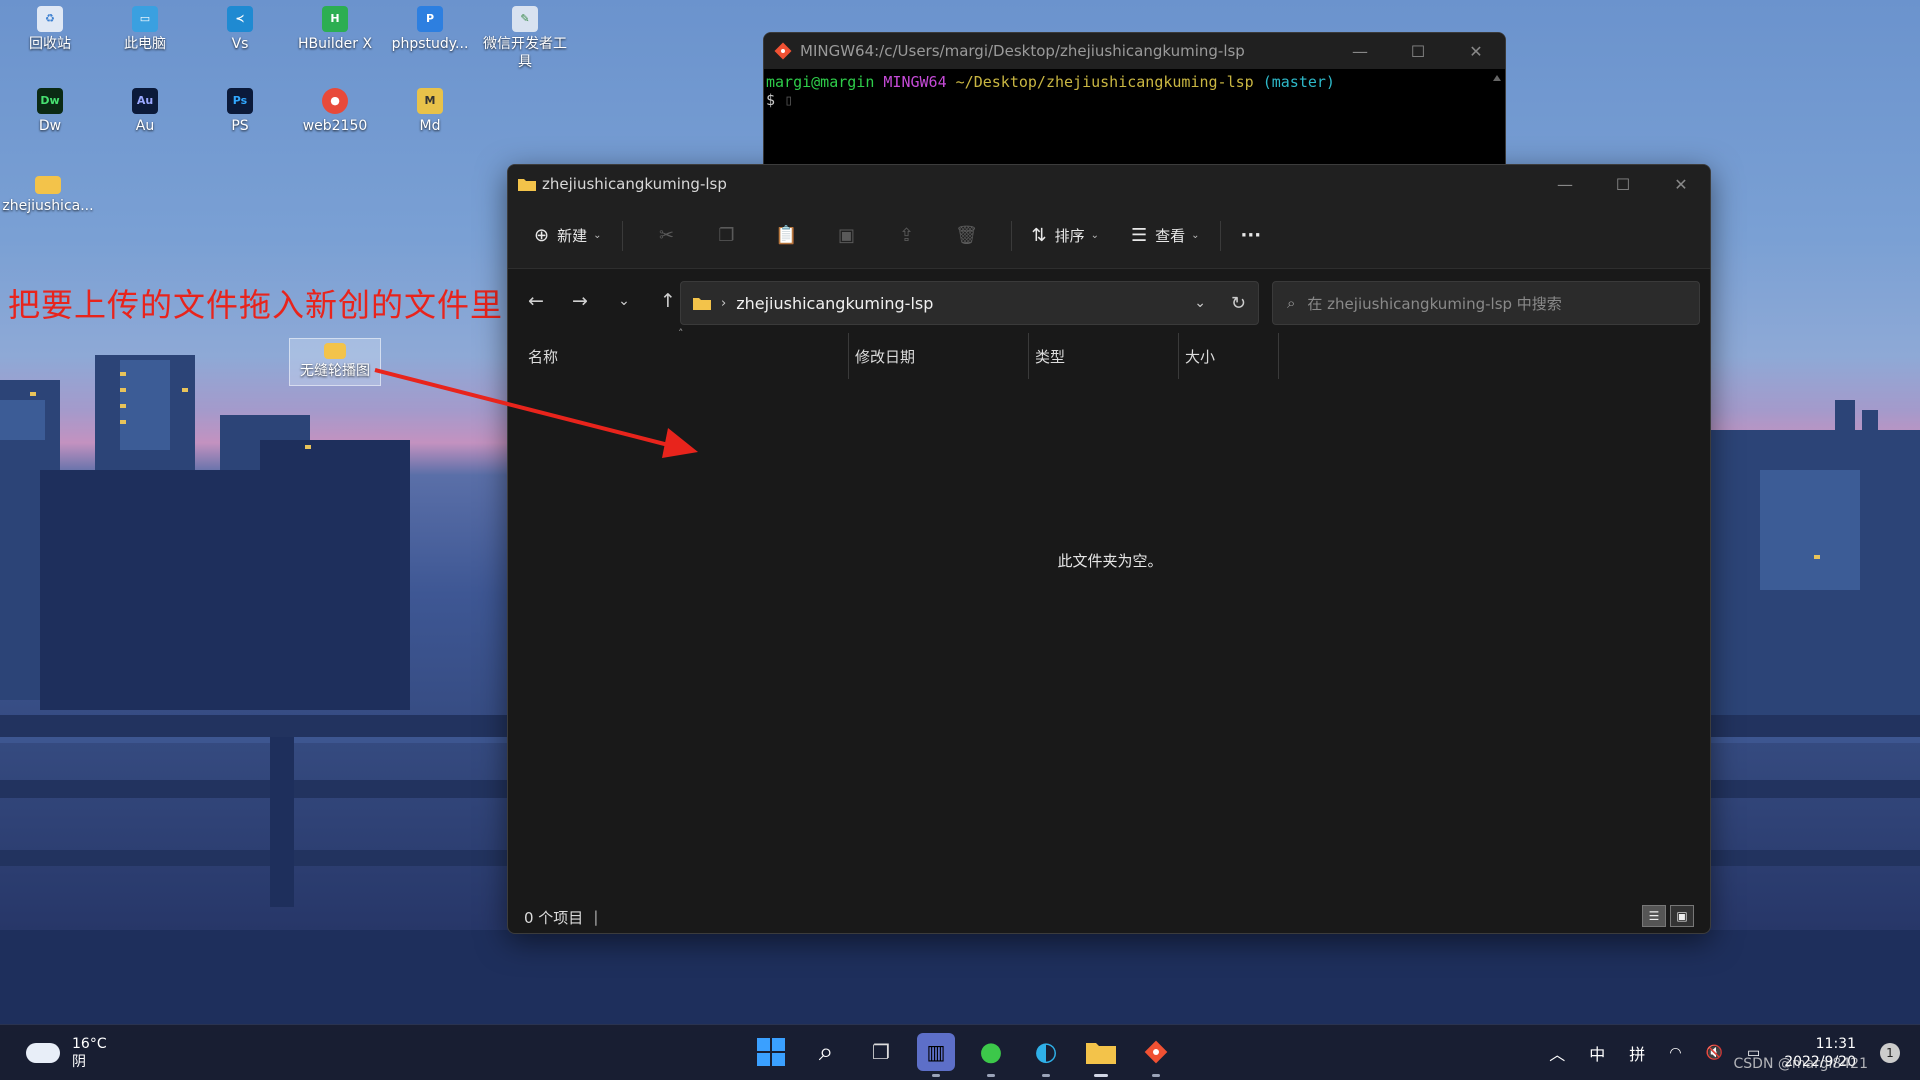  I want to click on address-dropdown-icon: ⌄, so click(1200, 303).